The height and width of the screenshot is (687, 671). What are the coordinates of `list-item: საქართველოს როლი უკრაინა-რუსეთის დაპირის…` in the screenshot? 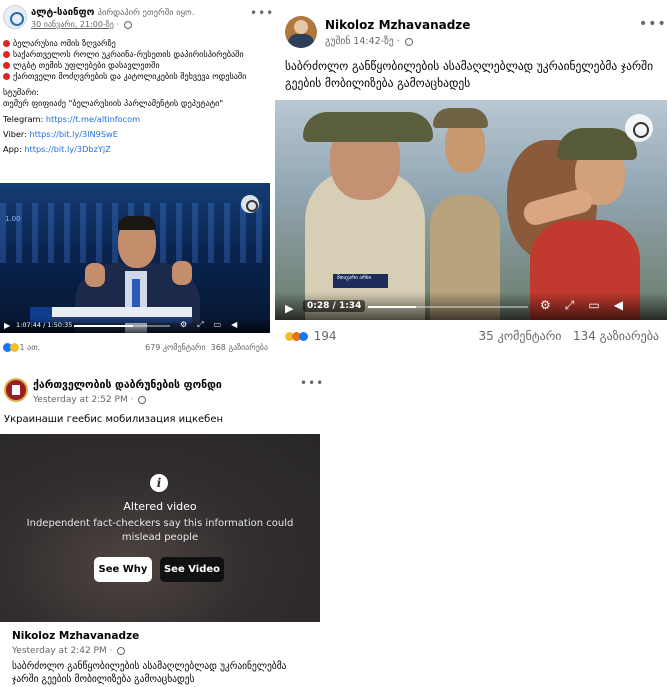 It's located at (135, 54).